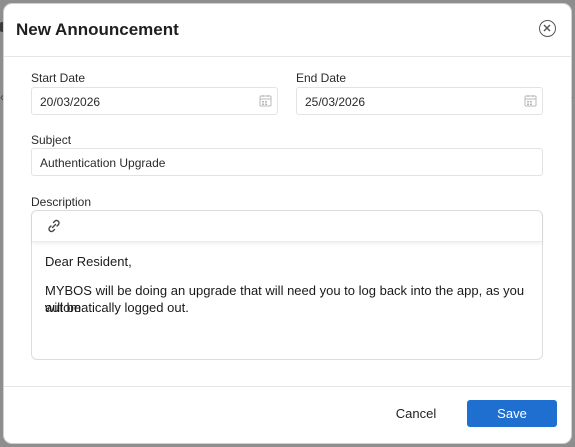 The height and width of the screenshot is (447, 575). I want to click on save-button: Save, so click(512, 413).